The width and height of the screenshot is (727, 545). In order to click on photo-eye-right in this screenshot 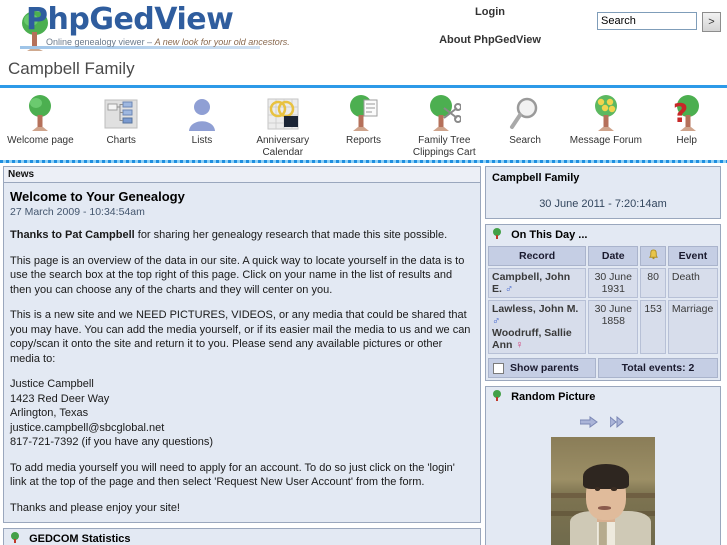, I will do `click(614, 489)`.